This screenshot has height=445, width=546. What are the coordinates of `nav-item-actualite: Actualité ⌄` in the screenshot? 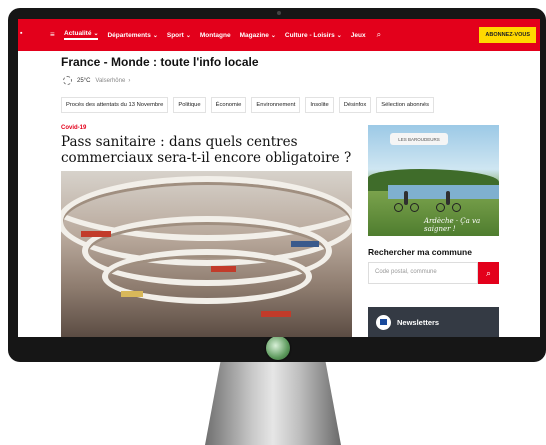 It's located at (81, 35).